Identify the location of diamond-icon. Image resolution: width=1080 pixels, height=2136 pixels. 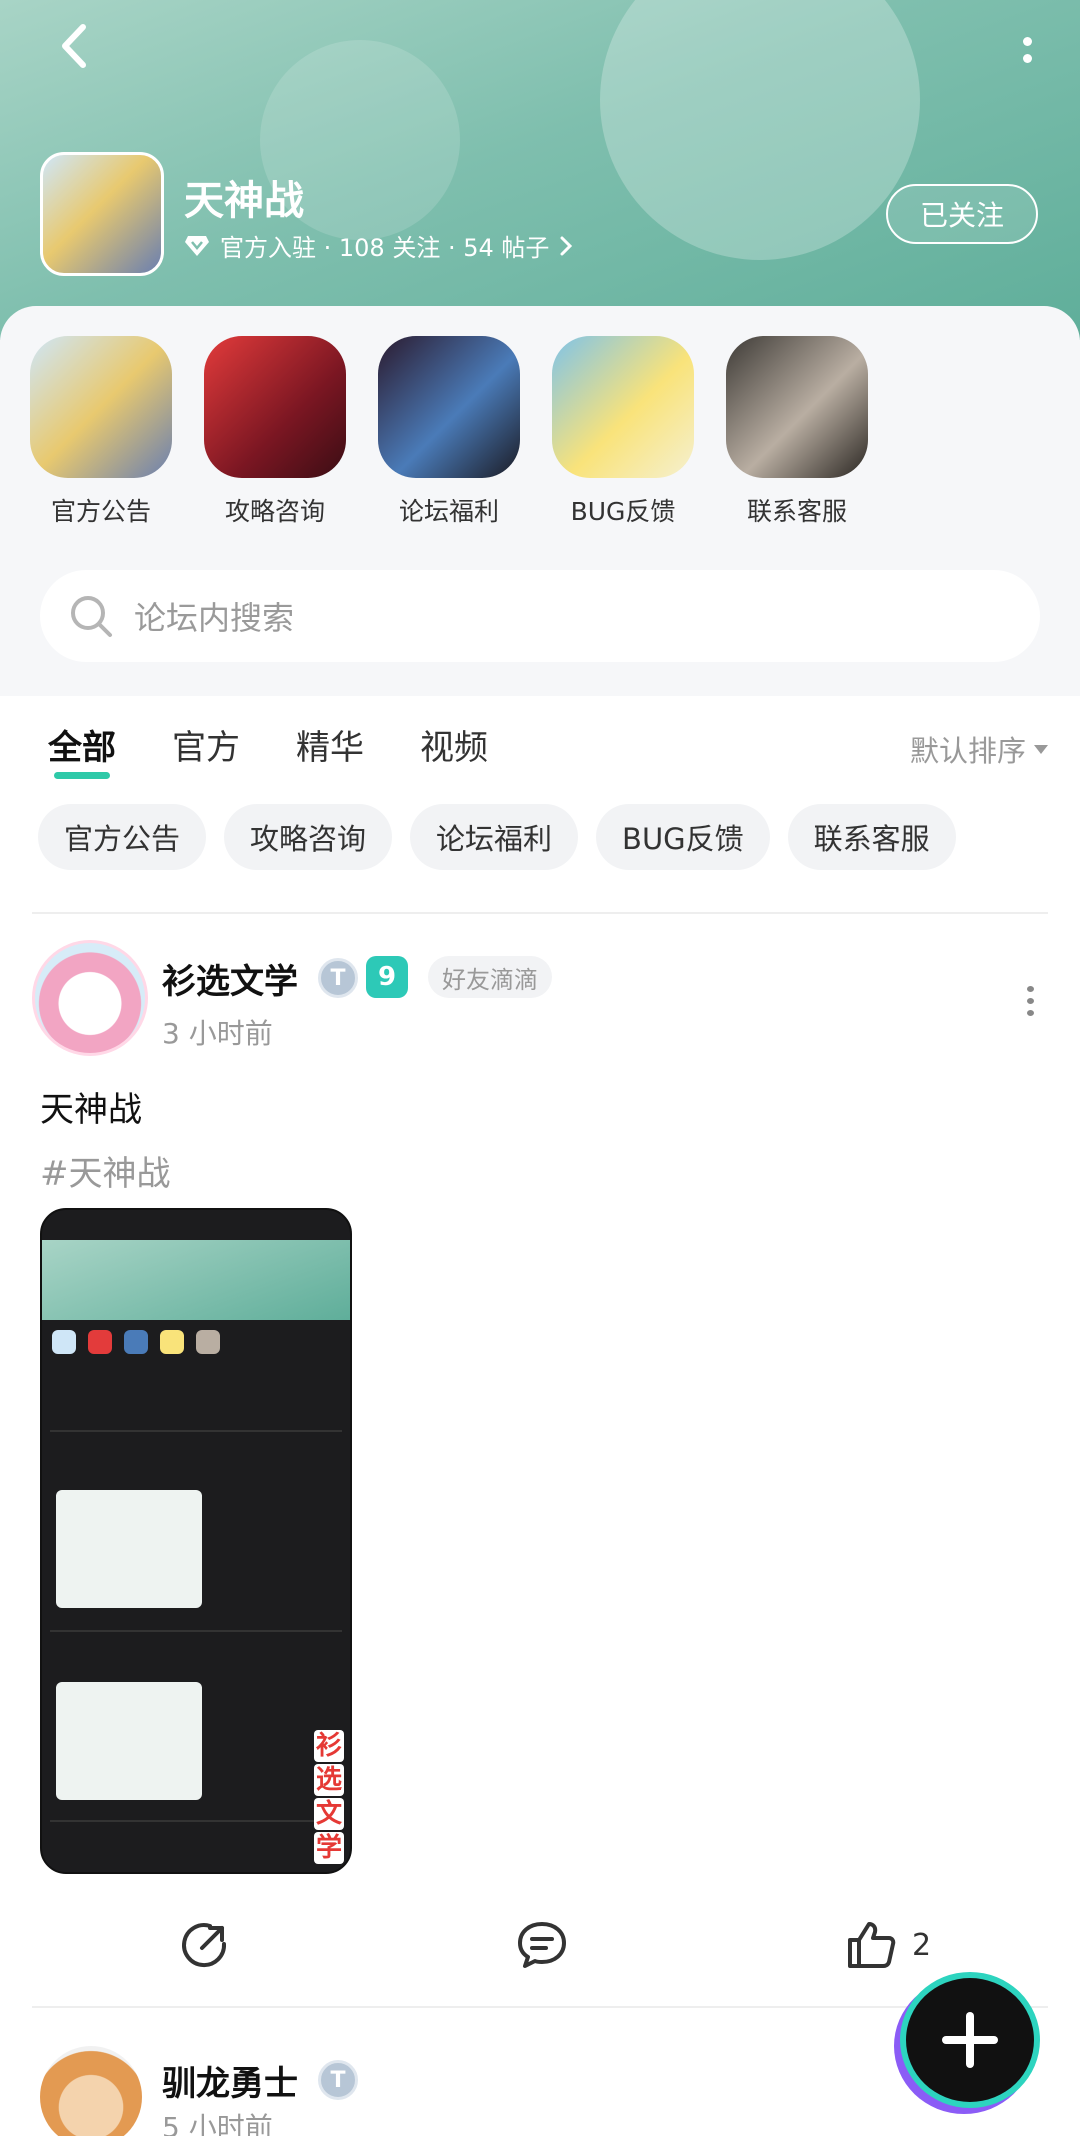
(197, 245).